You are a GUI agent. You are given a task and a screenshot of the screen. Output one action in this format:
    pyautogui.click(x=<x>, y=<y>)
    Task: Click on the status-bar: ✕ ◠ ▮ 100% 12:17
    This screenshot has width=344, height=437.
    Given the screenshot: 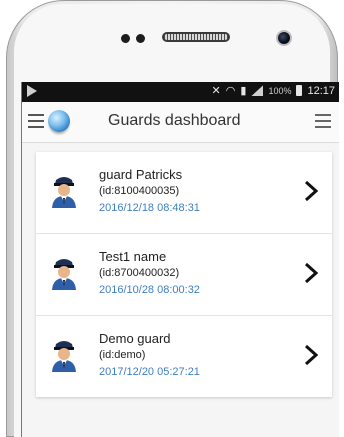 What is the action you would take?
    pyautogui.click(x=180, y=92)
    